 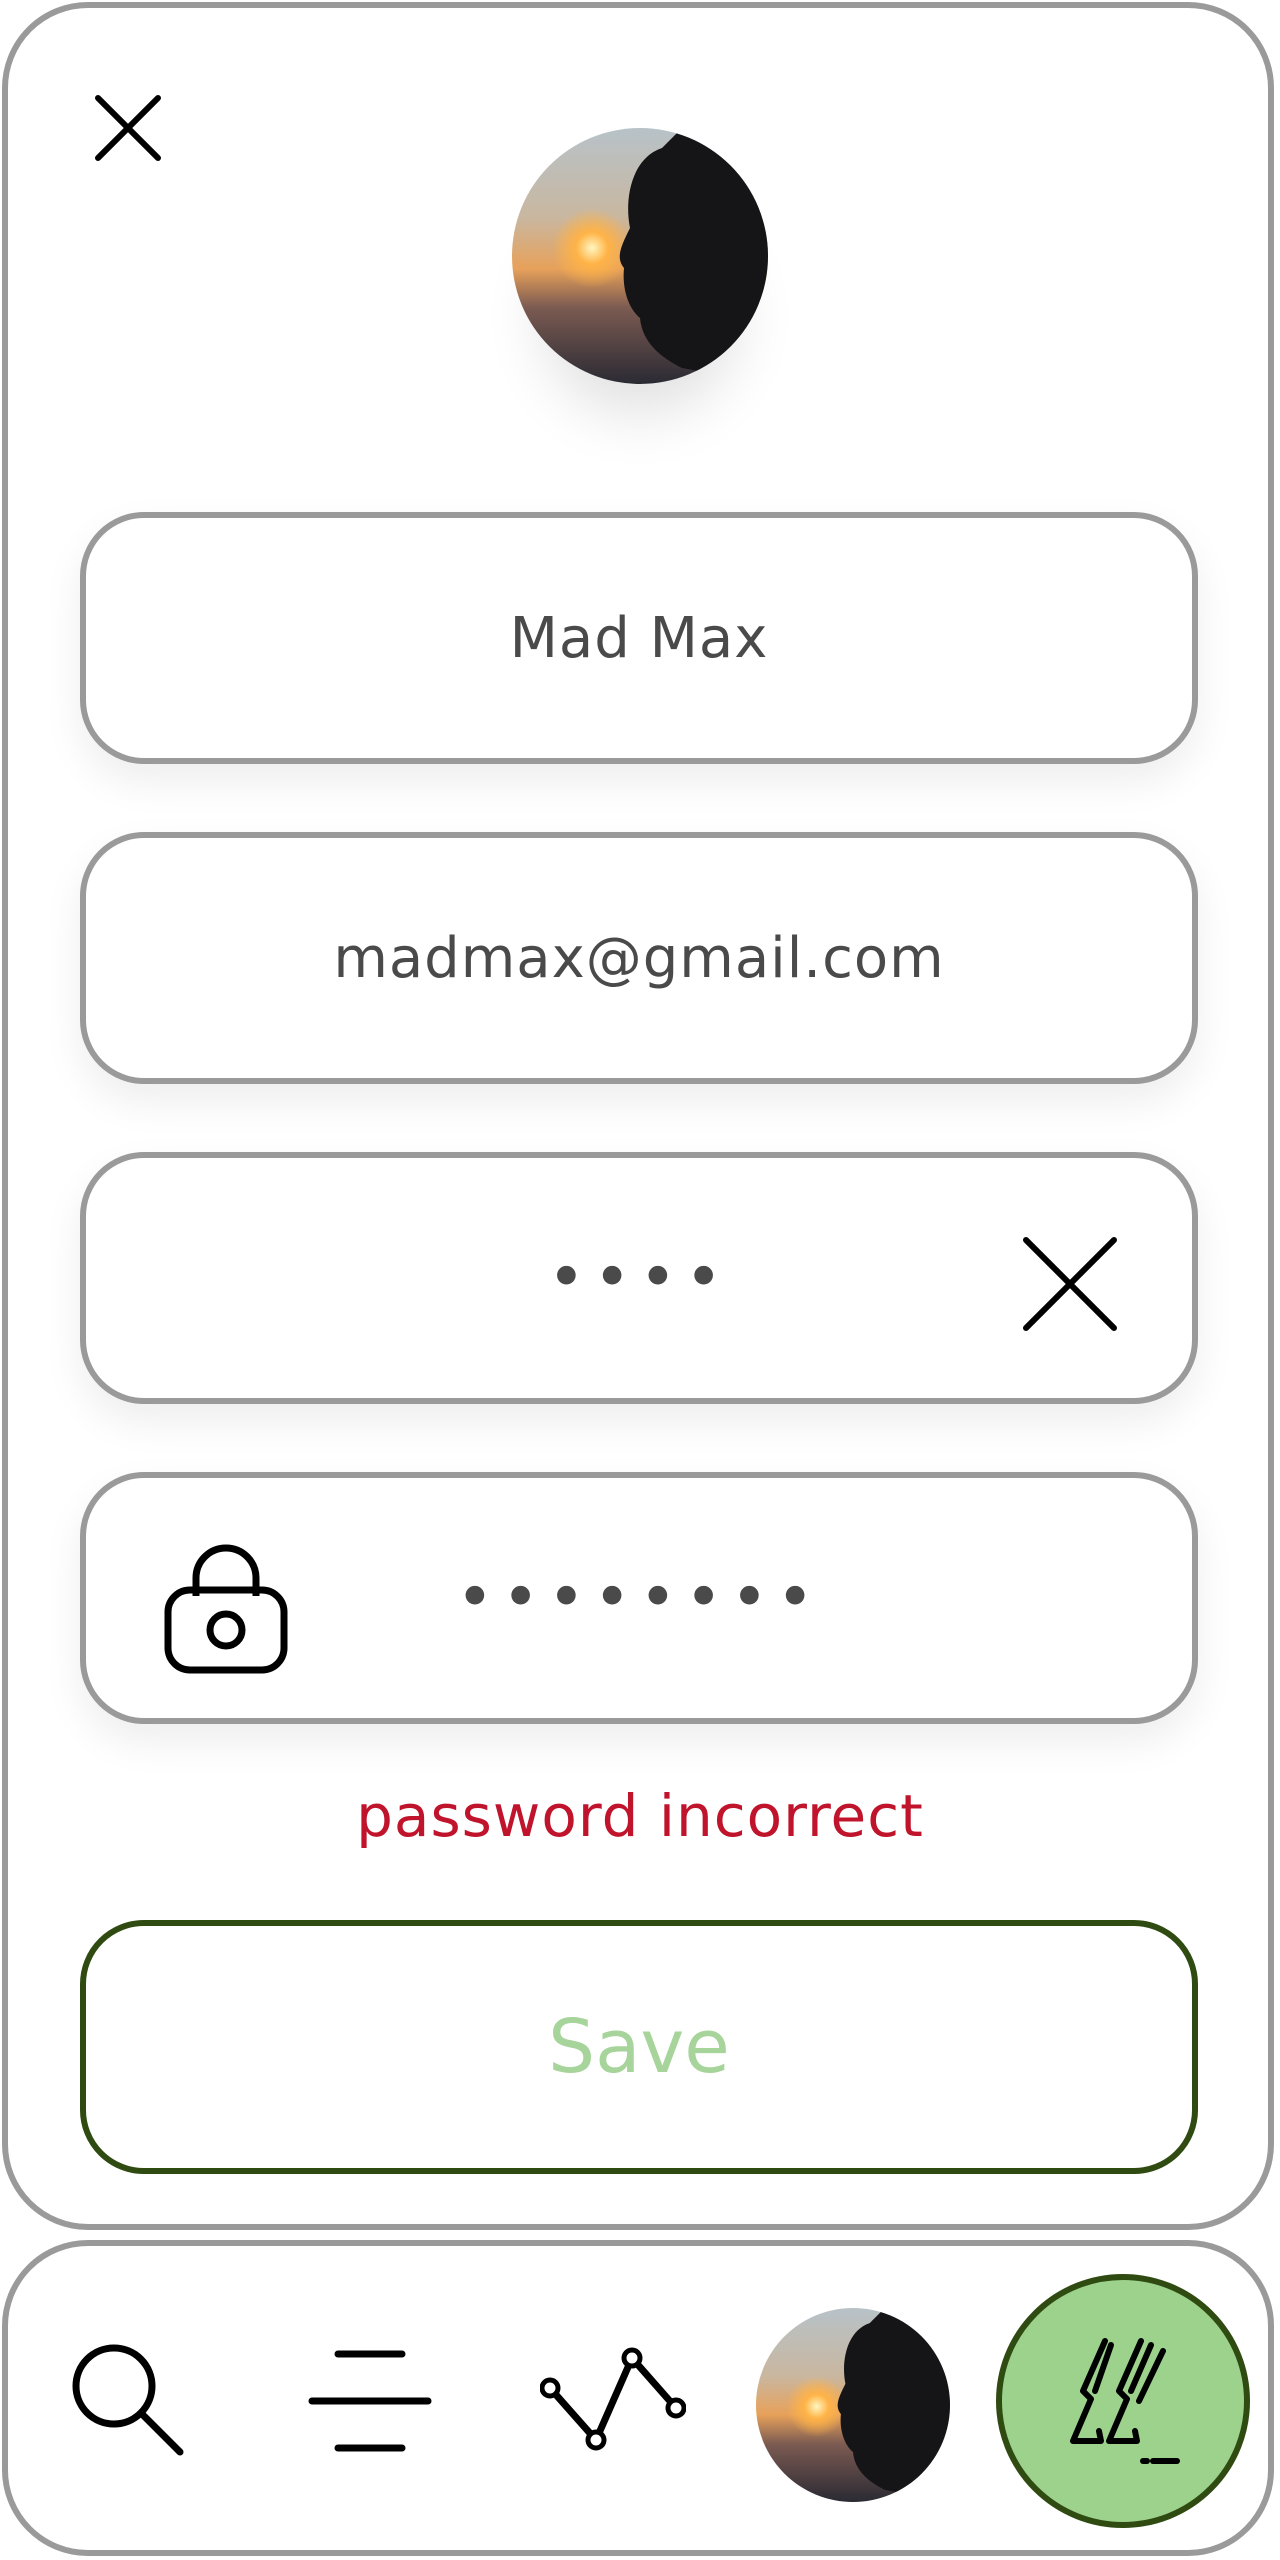 I want to click on name-input, so click(x=639, y=638).